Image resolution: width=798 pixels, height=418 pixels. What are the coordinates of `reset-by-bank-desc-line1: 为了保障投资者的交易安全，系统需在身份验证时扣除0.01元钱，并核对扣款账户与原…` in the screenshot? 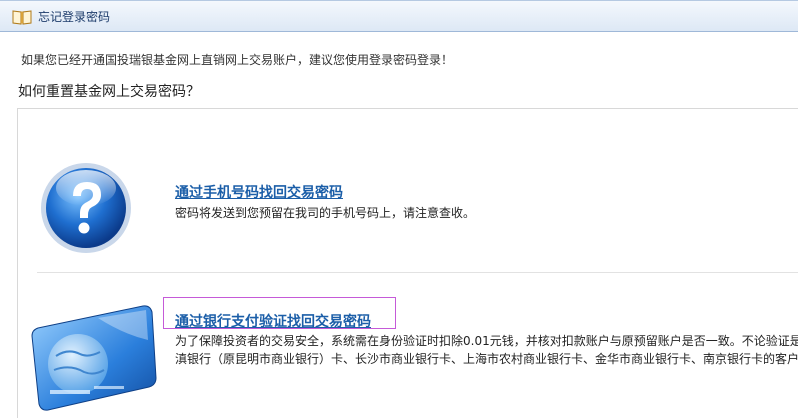 It's located at (486, 341).